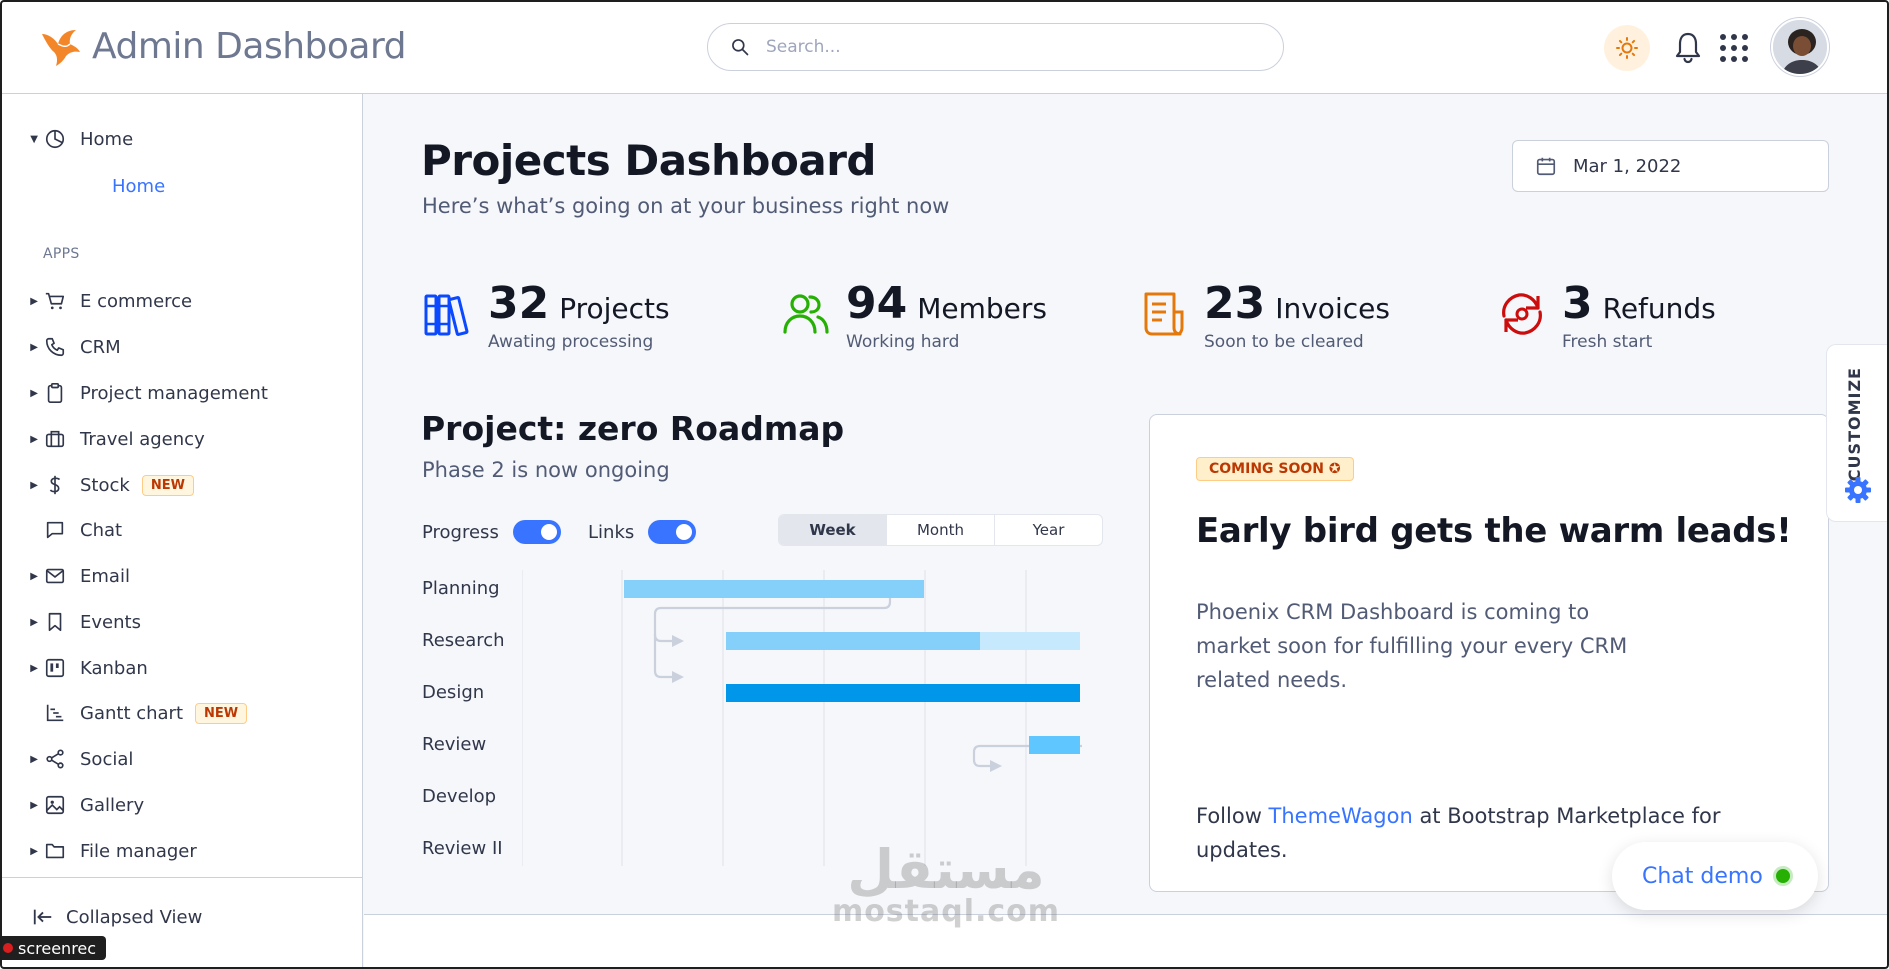 This screenshot has height=969, width=1889. Describe the element at coordinates (1164, 314) in the screenshot. I see `invoice-icon` at that location.